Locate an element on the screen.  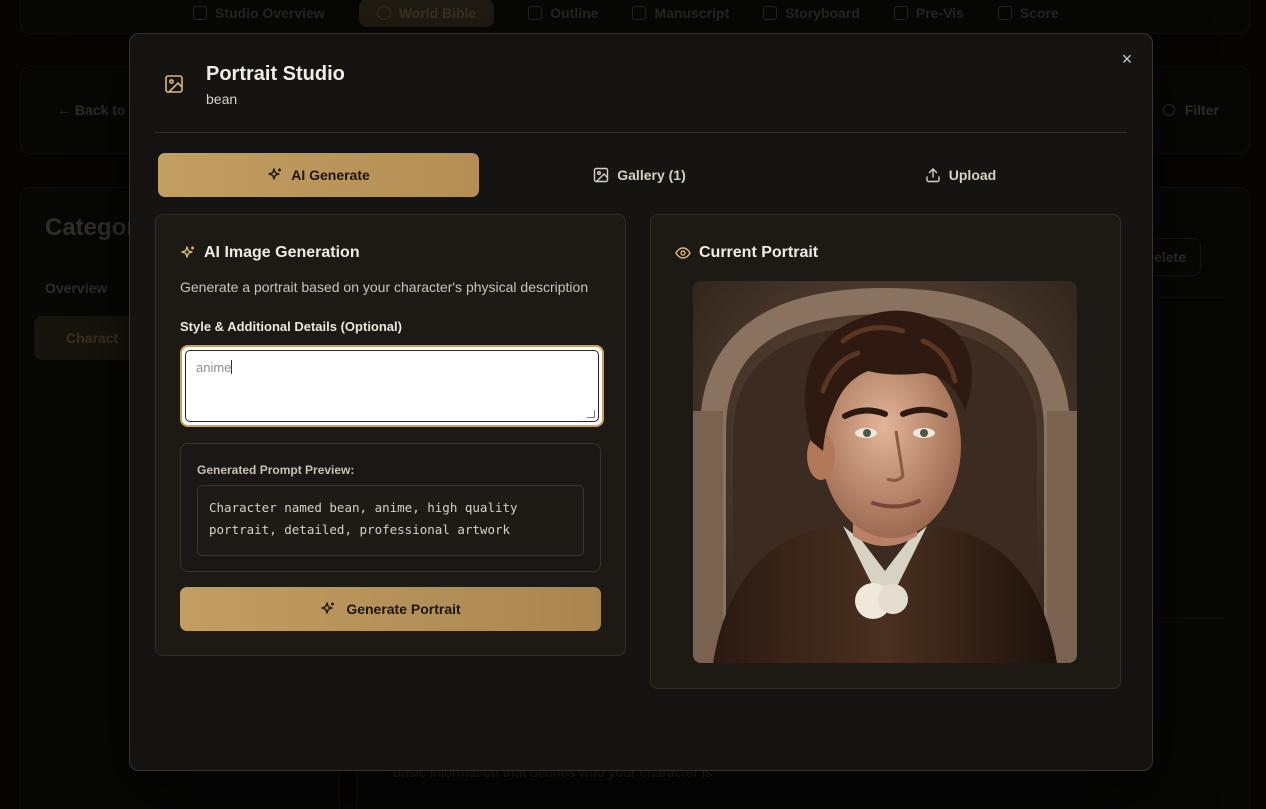
eye-icon is located at coordinates (683, 253).